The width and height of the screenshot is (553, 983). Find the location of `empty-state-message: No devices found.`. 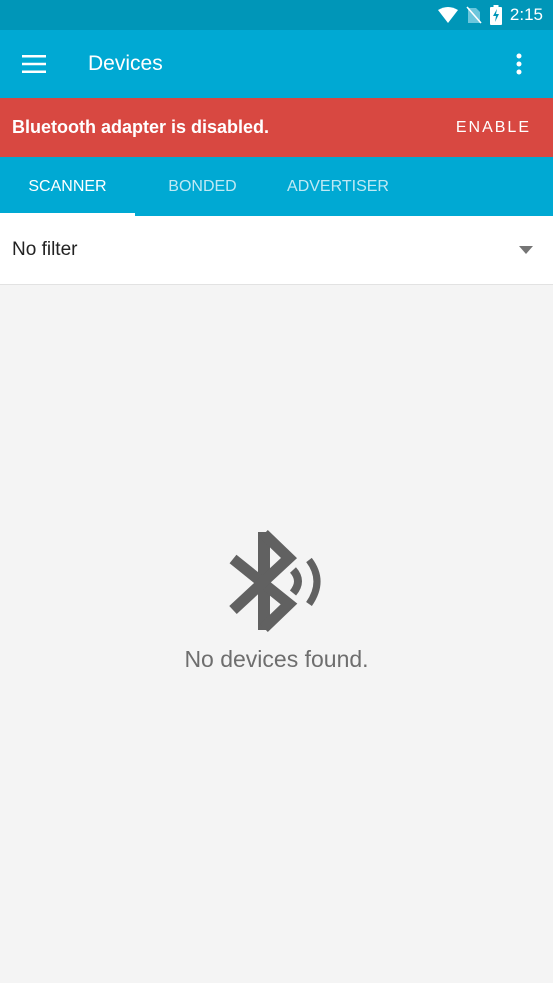

empty-state-message: No devices found. is located at coordinates (276, 659).